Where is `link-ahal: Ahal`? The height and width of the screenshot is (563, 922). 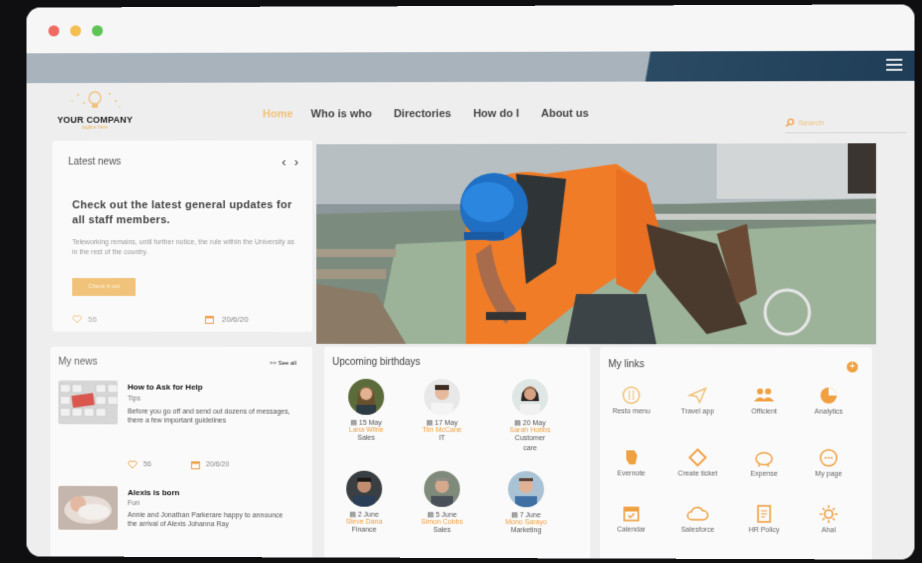 link-ahal: Ahal is located at coordinates (828, 519).